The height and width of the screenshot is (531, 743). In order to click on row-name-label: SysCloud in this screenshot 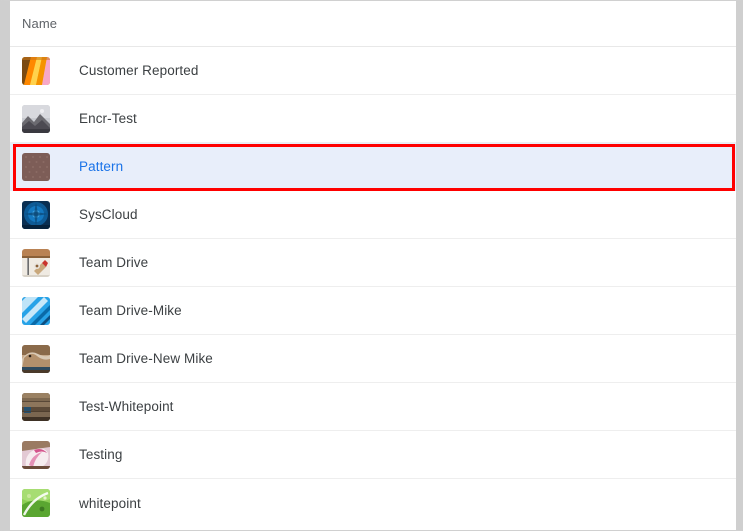, I will do `click(108, 214)`.